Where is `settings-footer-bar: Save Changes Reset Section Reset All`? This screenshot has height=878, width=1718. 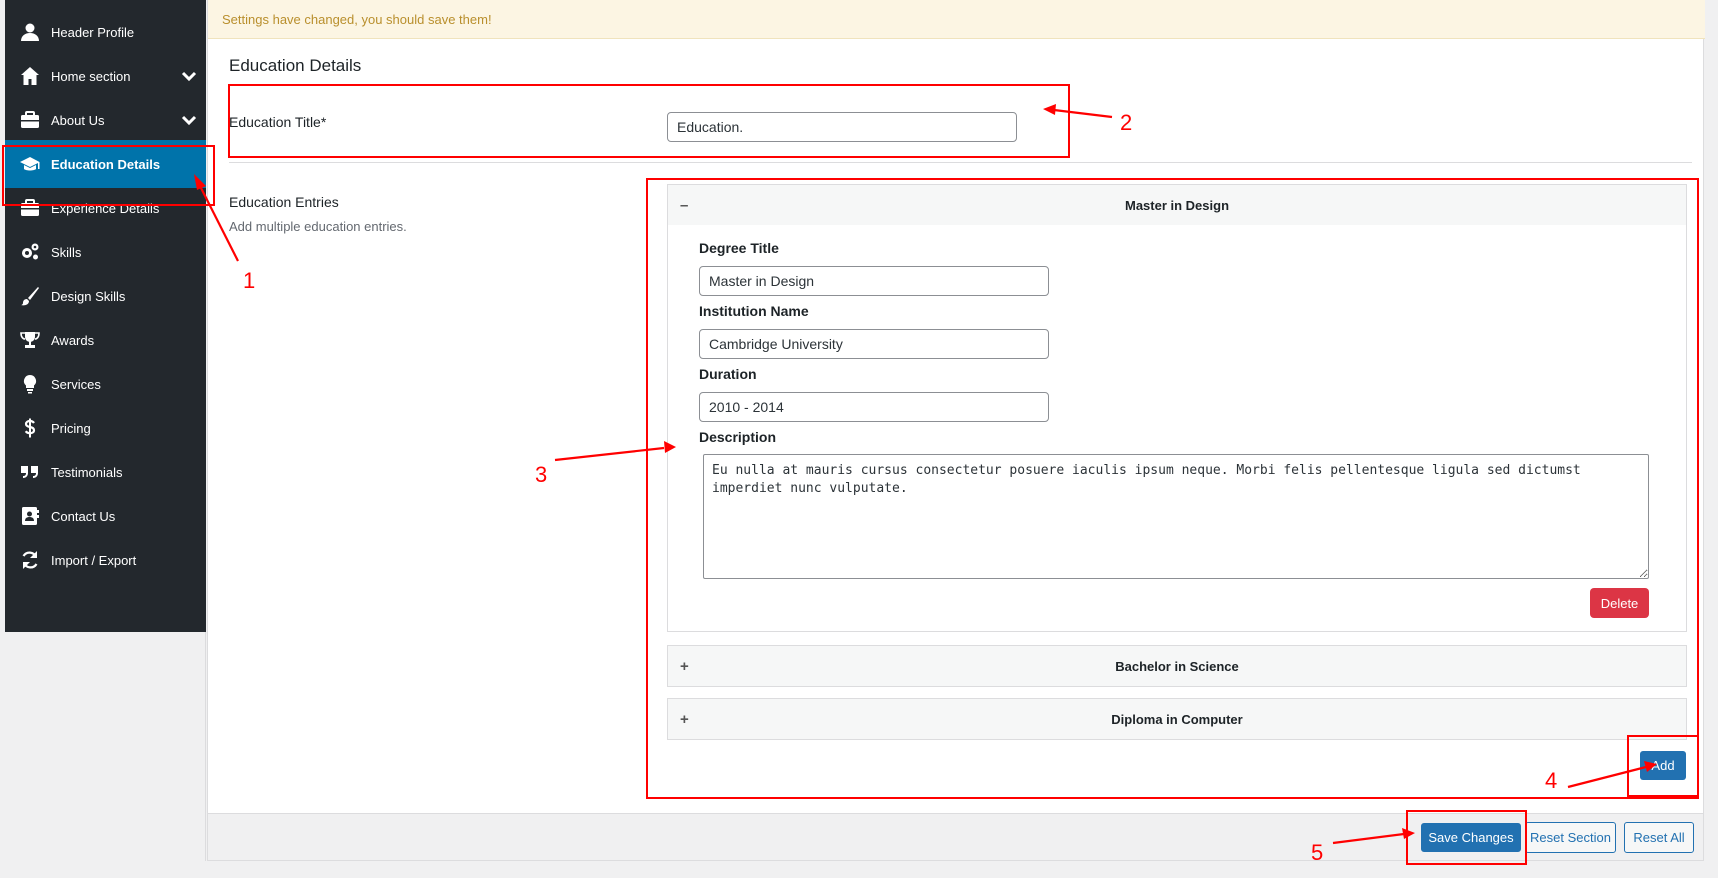 settings-footer-bar: Save Changes Reset Section Reset All is located at coordinates (955, 837).